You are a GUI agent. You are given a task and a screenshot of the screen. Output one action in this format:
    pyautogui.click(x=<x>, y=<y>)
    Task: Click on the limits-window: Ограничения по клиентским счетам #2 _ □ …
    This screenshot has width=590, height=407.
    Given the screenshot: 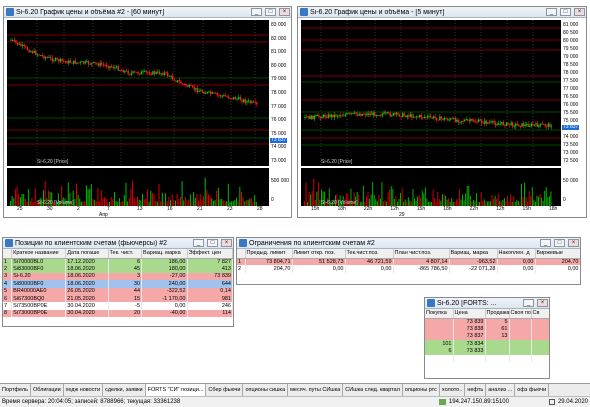 What is the action you would take?
    pyautogui.click(x=408, y=261)
    